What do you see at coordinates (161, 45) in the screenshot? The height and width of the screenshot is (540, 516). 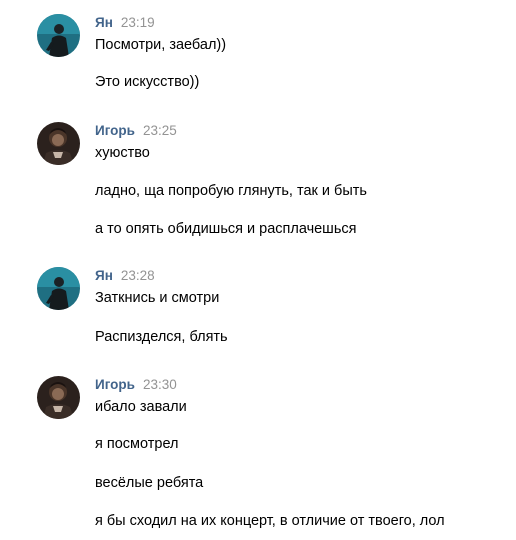 I see `message-text: Посмотри, заебал))` at bounding box center [161, 45].